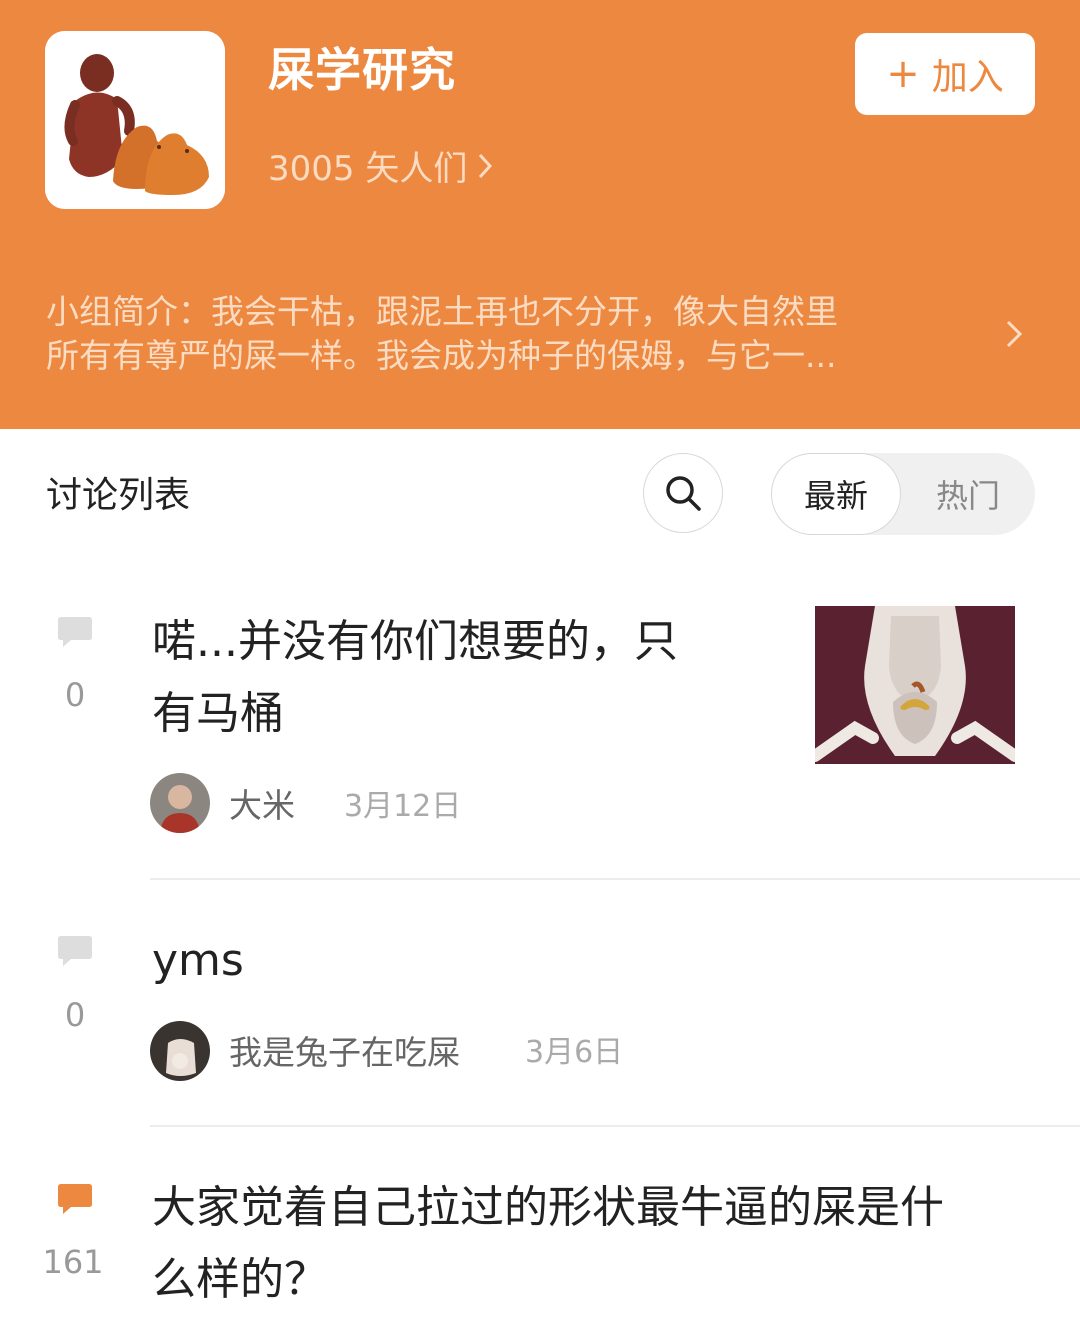  Describe the element at coordinates (73, 1262) in the screenshot. I see `comment-count: 161` at that location.